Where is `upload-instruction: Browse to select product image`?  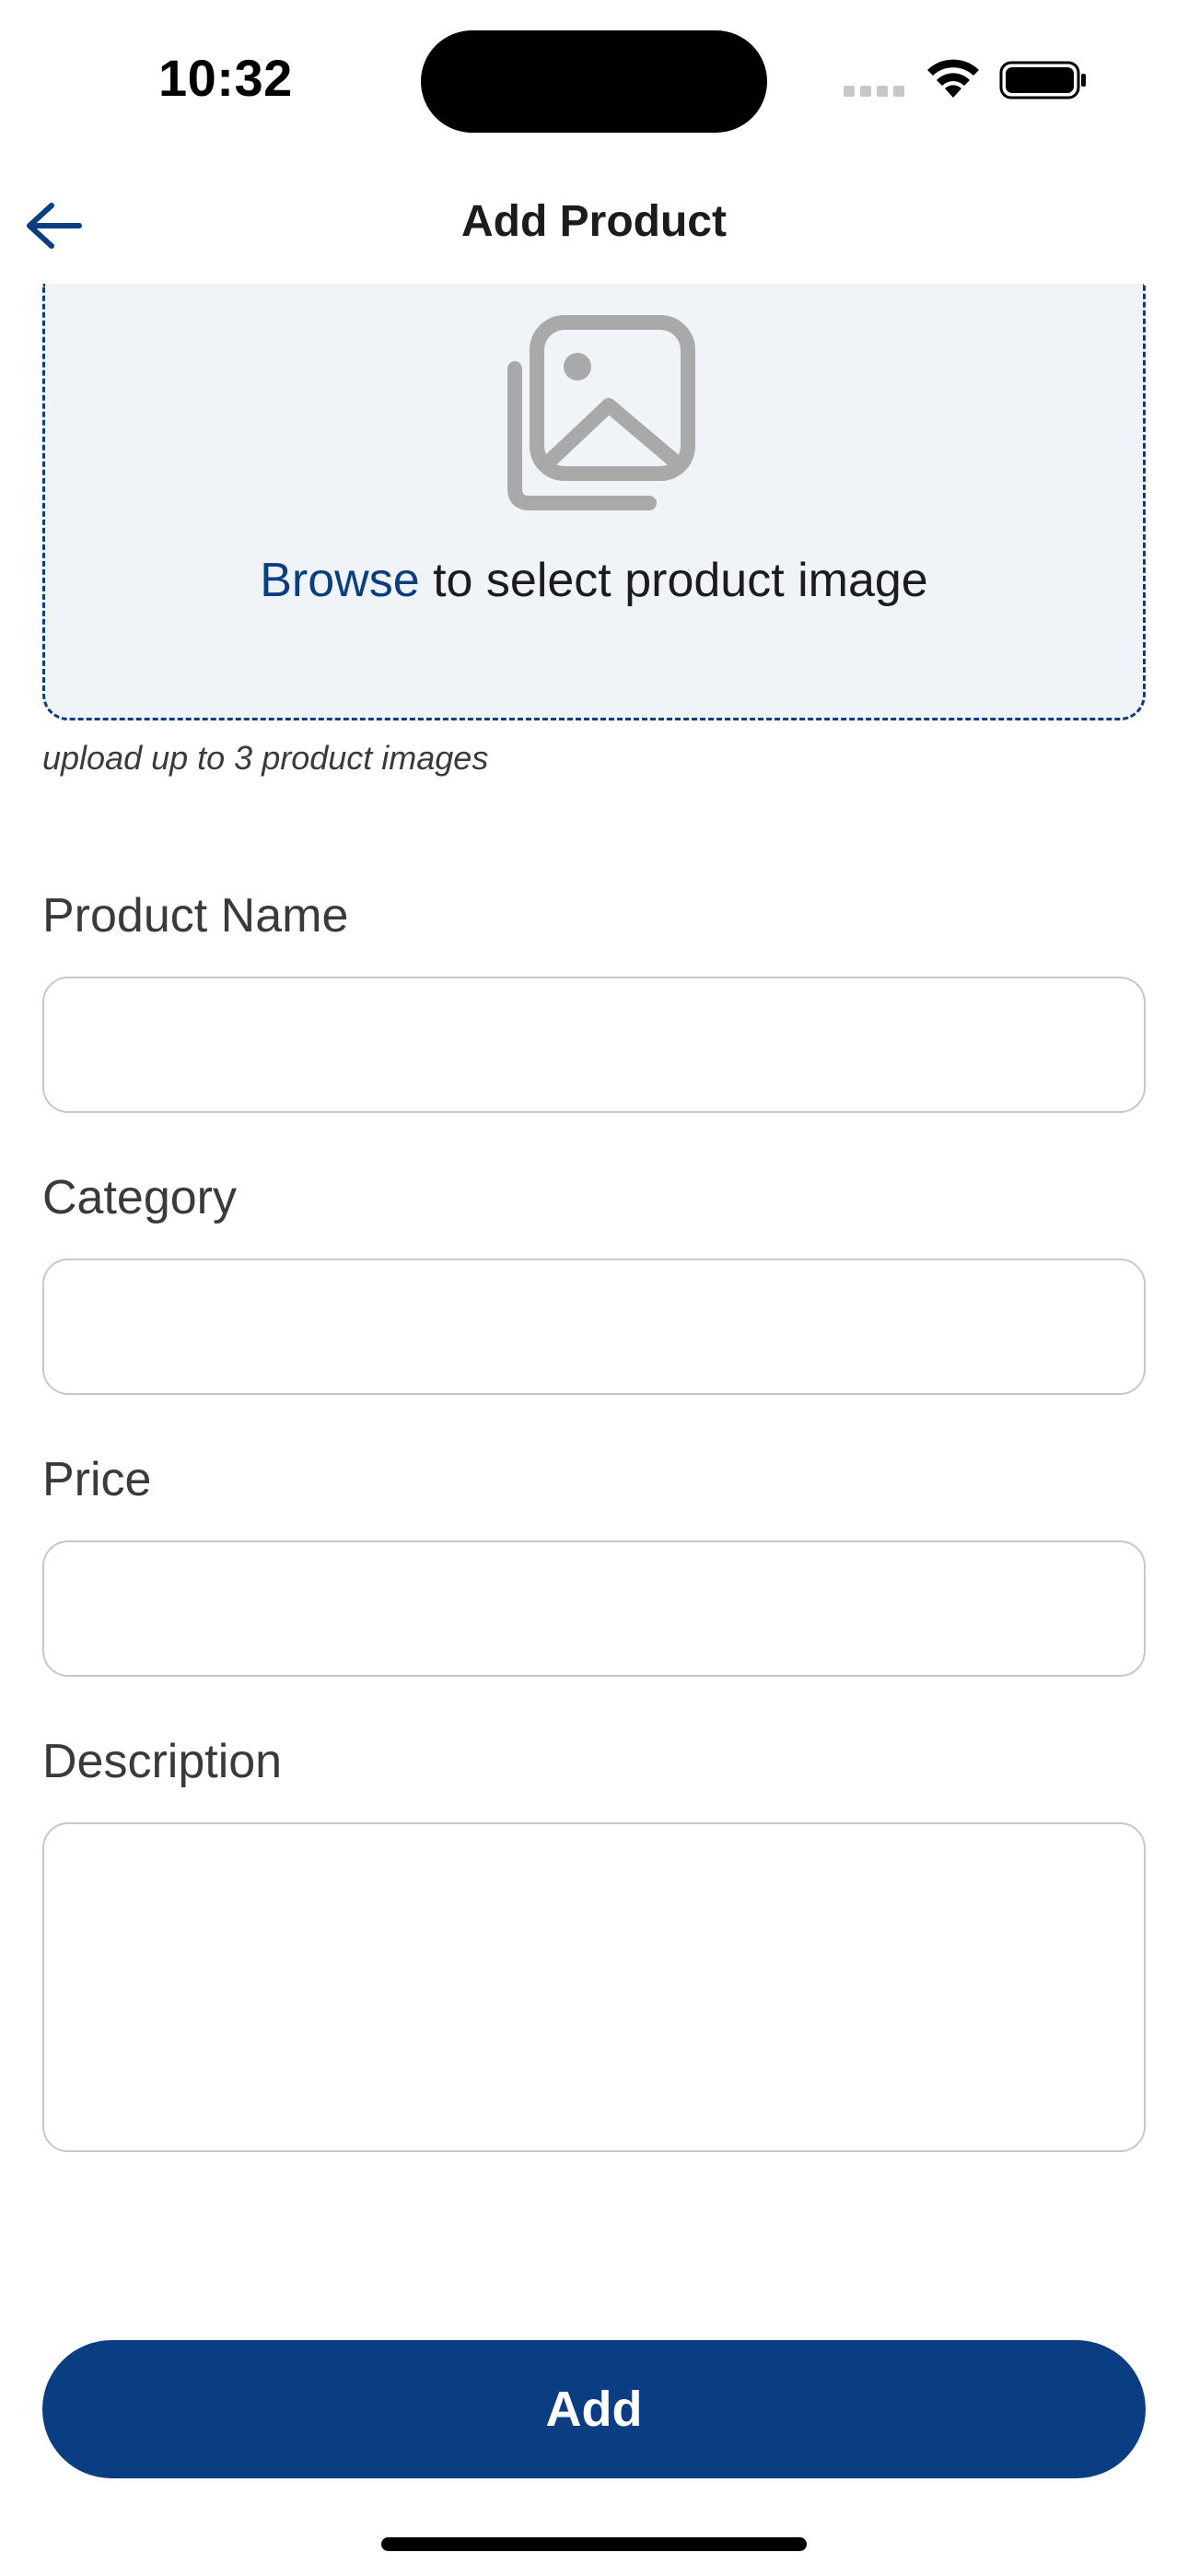 upload-instruction: Browse to select product image is located at coordinates (594, 580).